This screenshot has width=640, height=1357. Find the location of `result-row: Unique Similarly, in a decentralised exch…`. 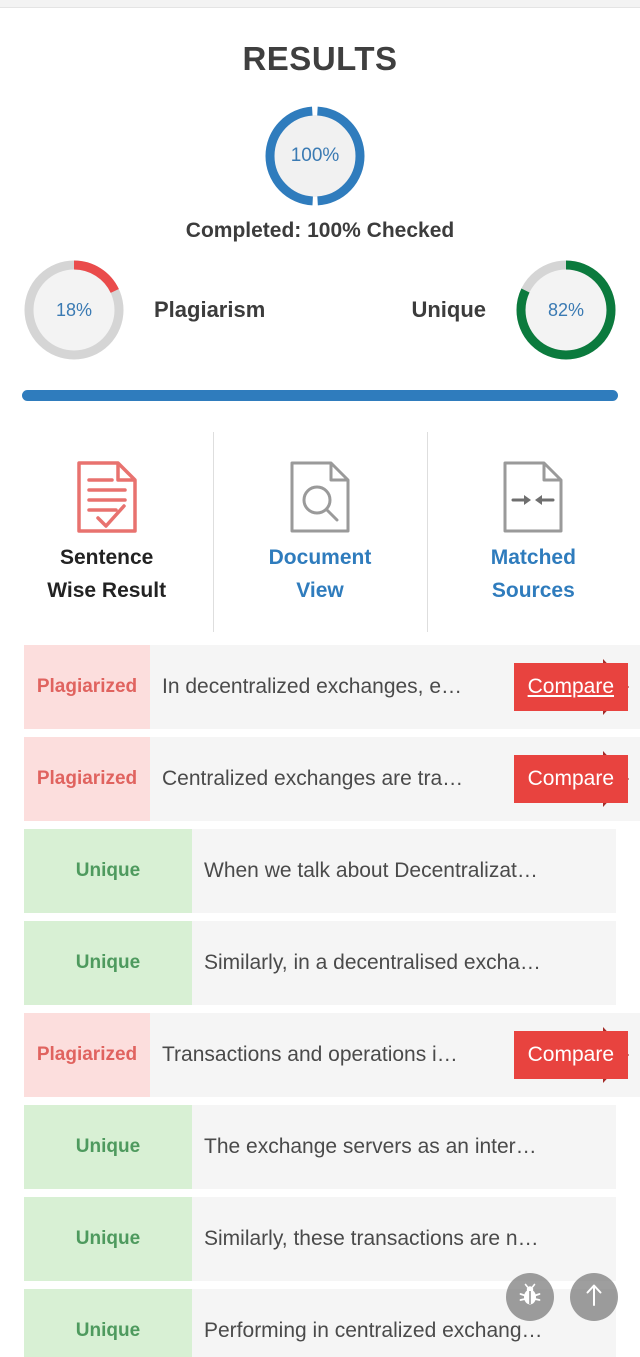

result-row: Unique Similarly, in a decentralised exch… is located at coordinates (320, 963).